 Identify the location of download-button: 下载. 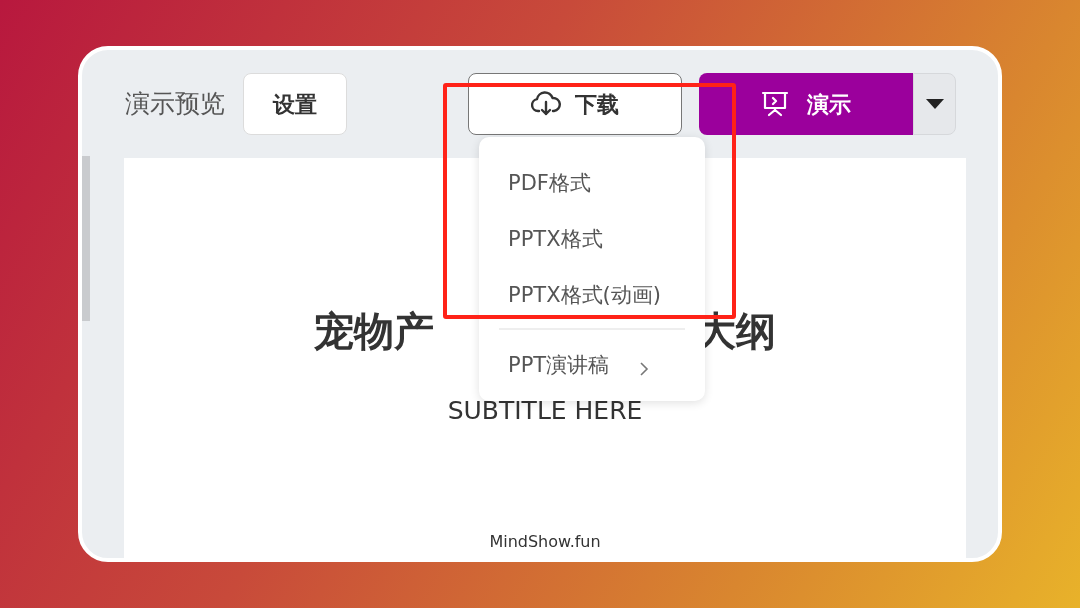
(575, 104).